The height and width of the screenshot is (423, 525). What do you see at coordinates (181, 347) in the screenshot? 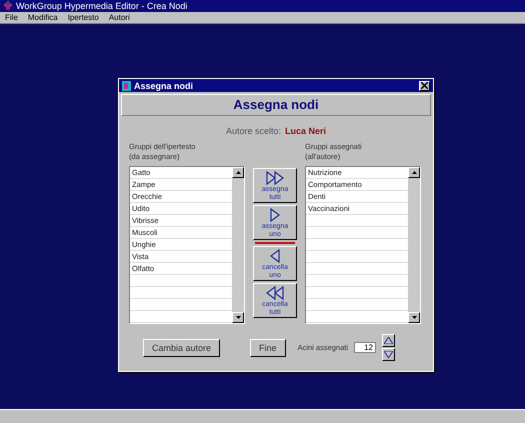
I see `change-author-button: Cambia autore` at bounding box center [181, 347].